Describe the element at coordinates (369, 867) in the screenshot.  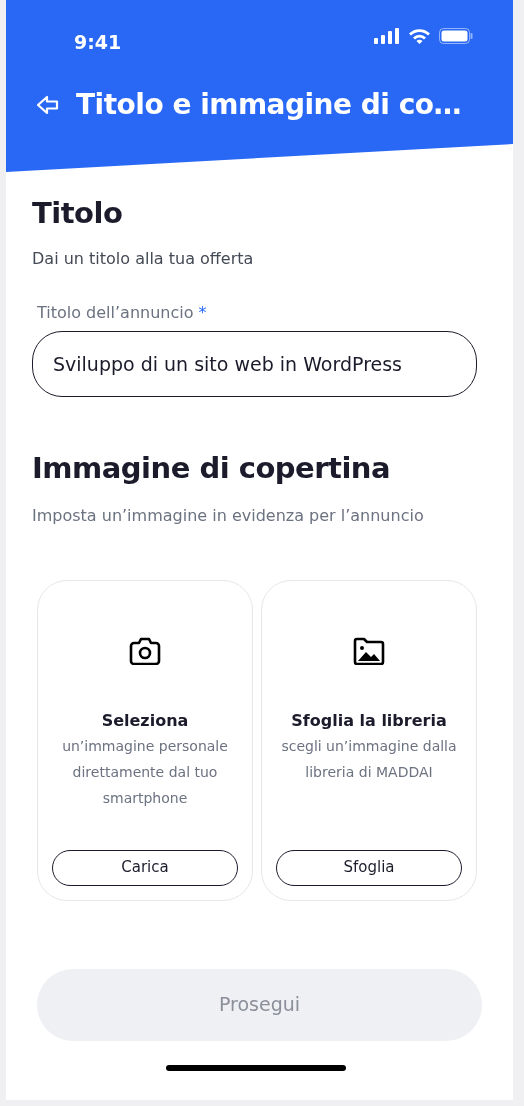
I see `option-button: Sfoglia` at that location.